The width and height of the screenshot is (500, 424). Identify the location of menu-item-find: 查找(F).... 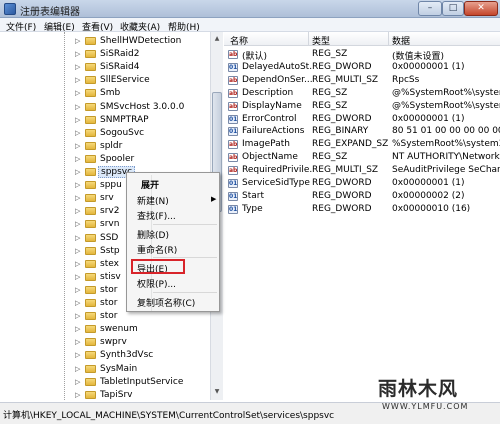
(156, 215).